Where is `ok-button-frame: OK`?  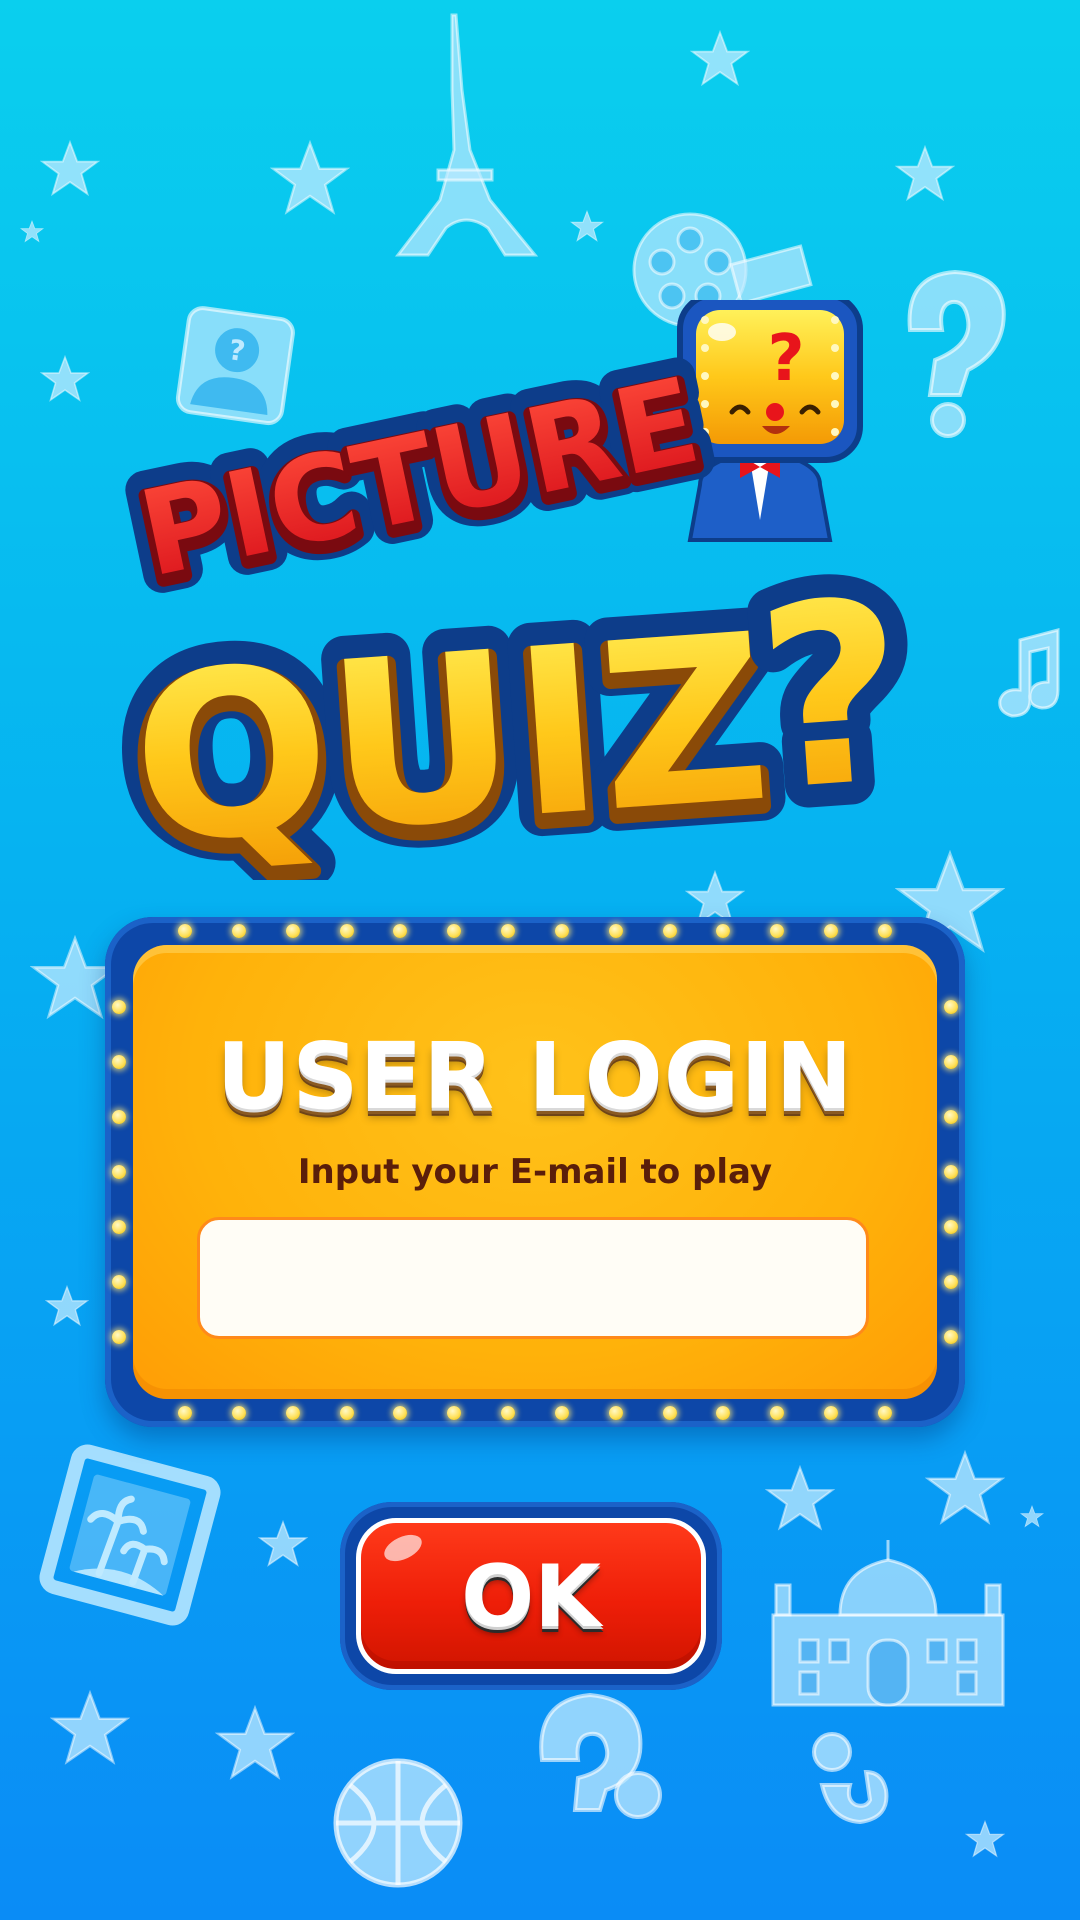 ok-button-frame: OK is located at coordinates (531, 1596).